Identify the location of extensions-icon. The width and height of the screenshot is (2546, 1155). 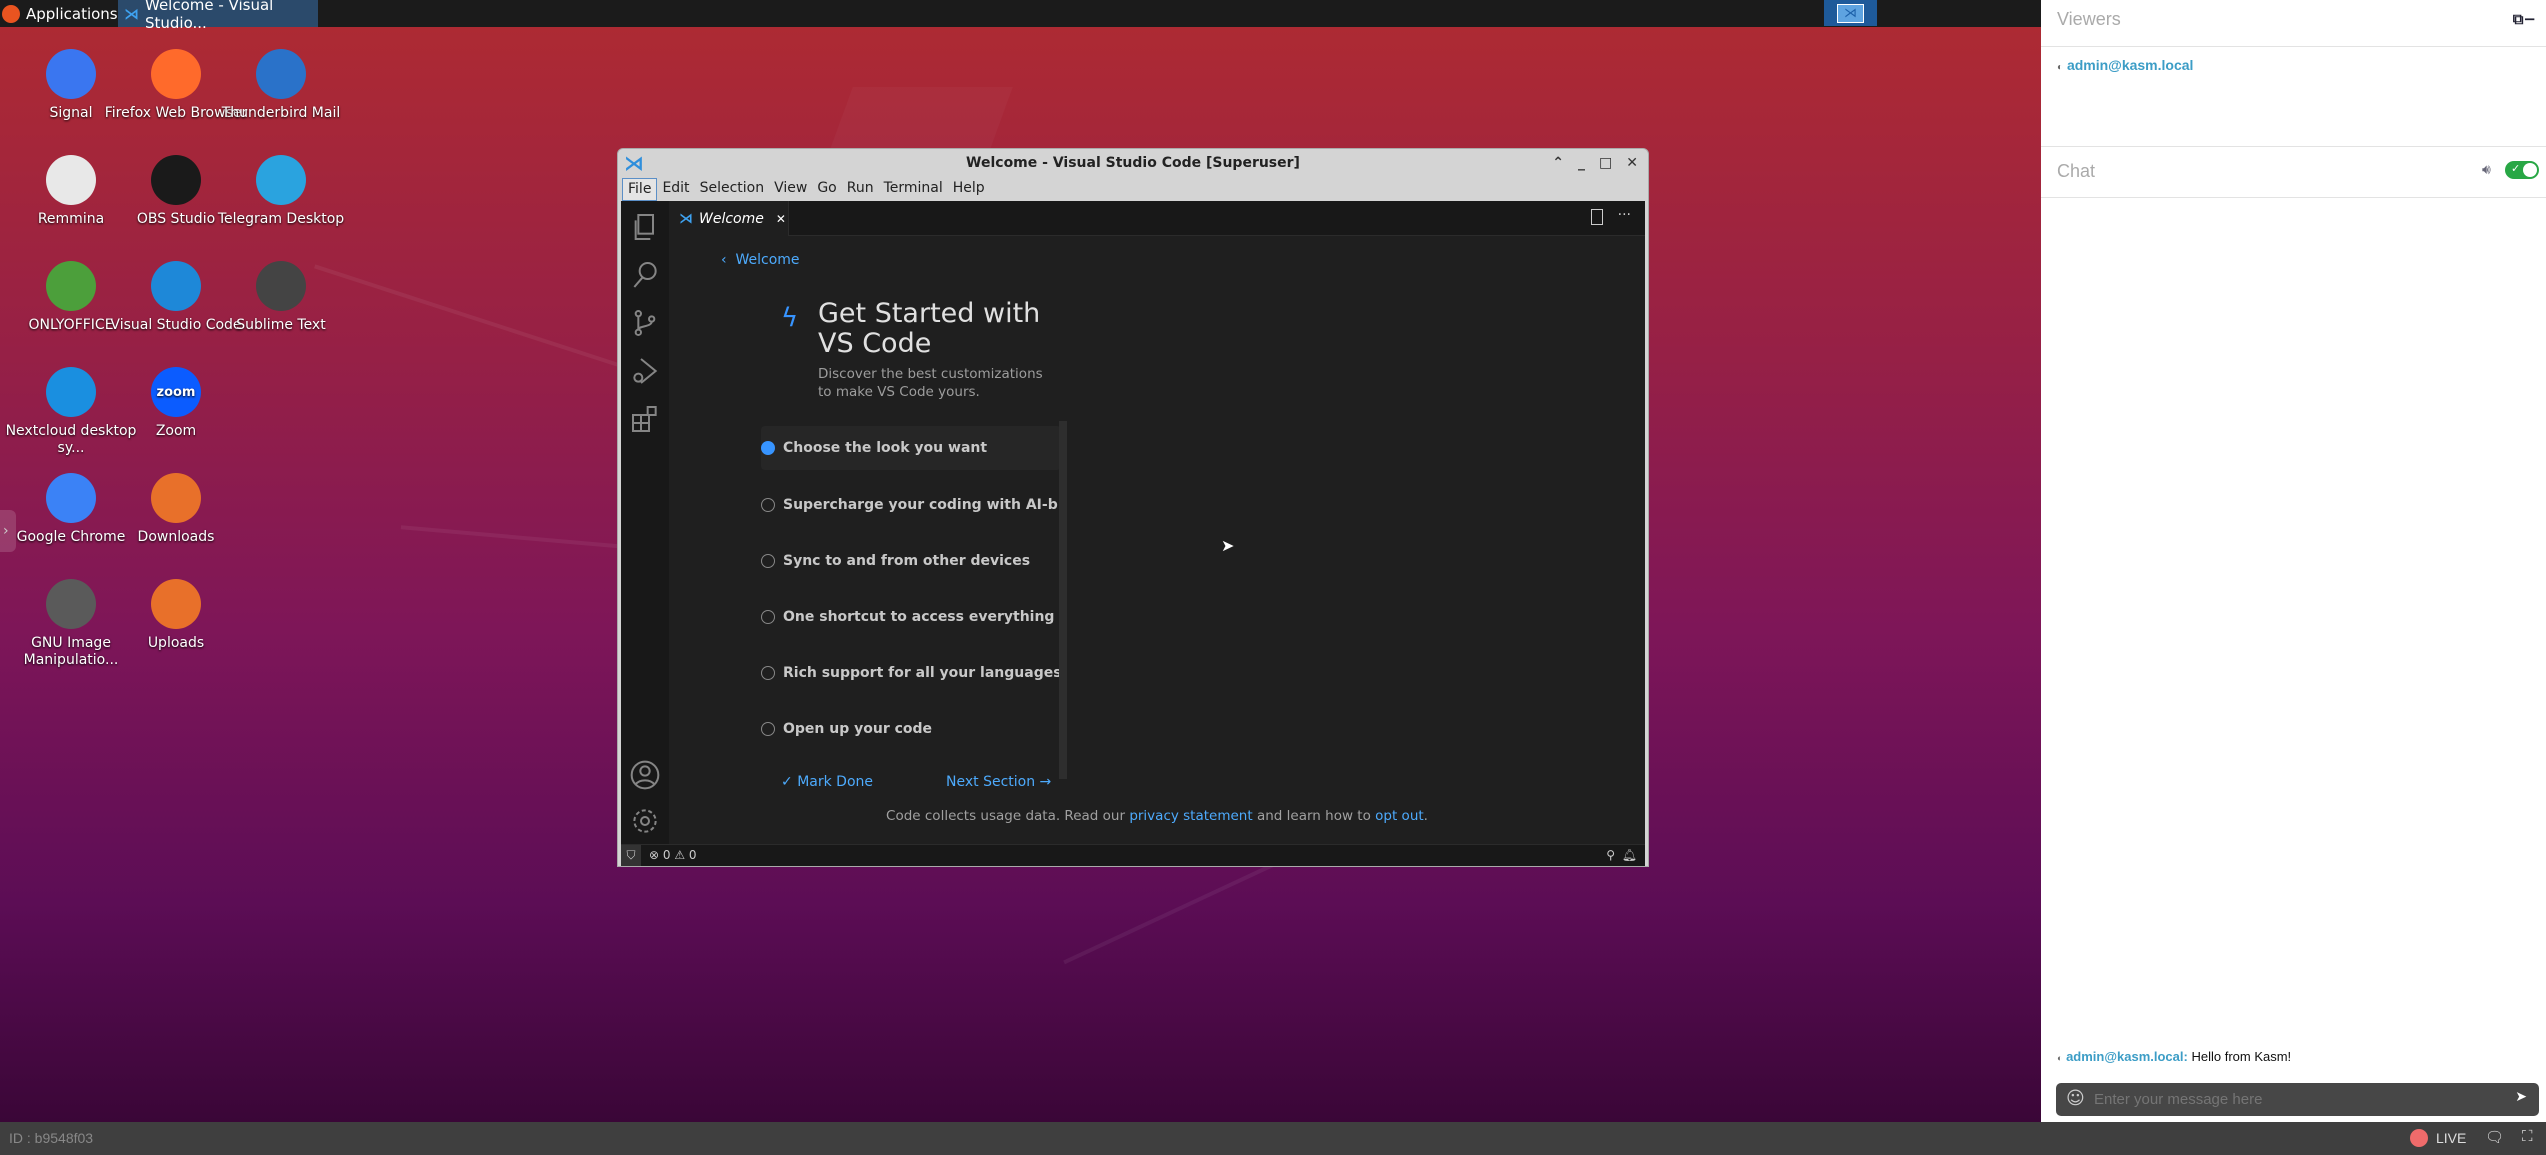
(645, 419).